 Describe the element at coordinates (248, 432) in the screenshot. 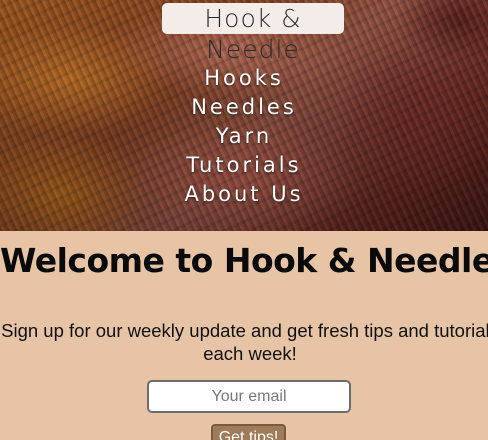

I see `get-tips-button: Get tips!` at that location.